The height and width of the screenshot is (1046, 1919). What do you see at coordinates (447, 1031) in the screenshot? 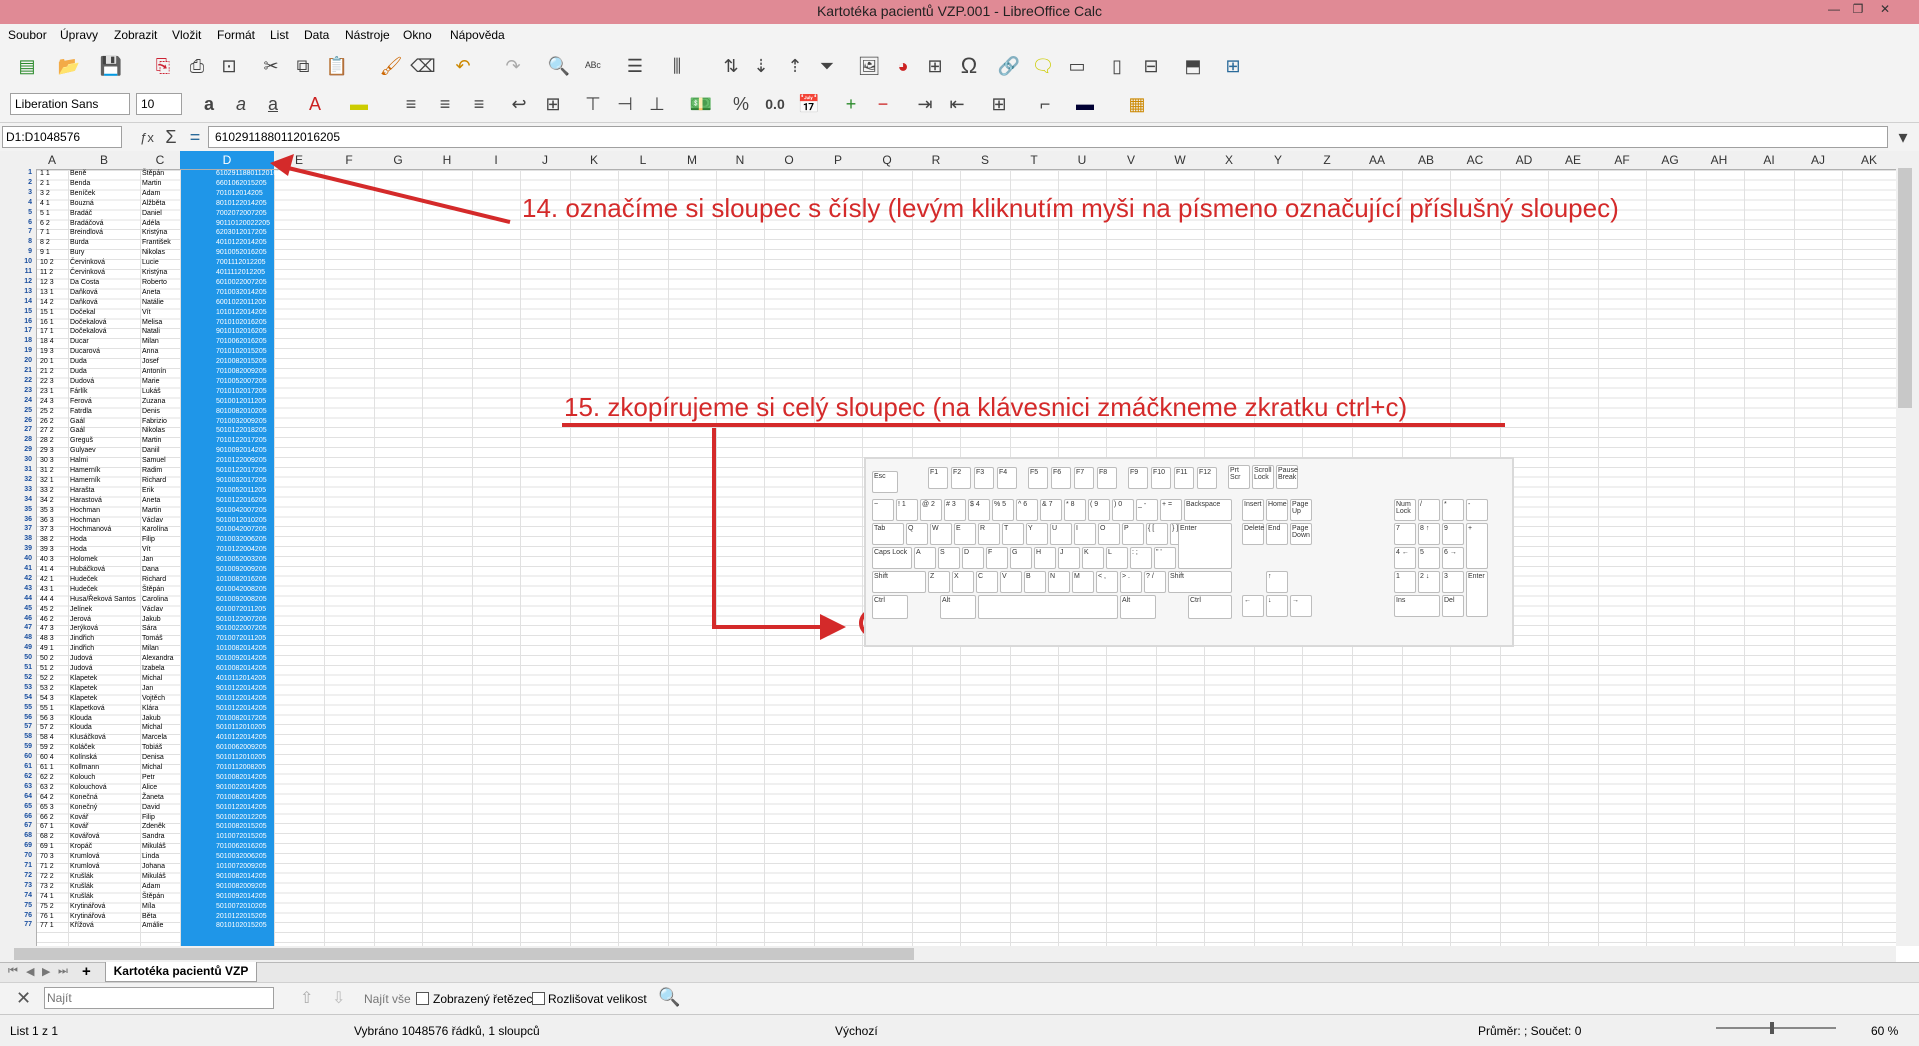
I see `selection-info: Vybráno 1048576 řádků, 1 sloupců` at bounding box center [447, 1031].